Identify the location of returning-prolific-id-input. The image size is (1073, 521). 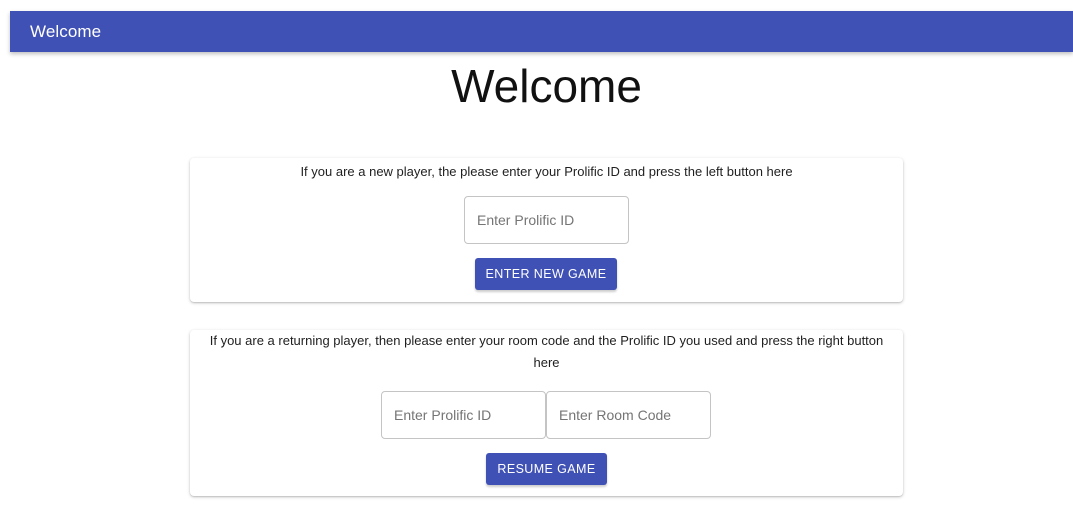
(463, 415).